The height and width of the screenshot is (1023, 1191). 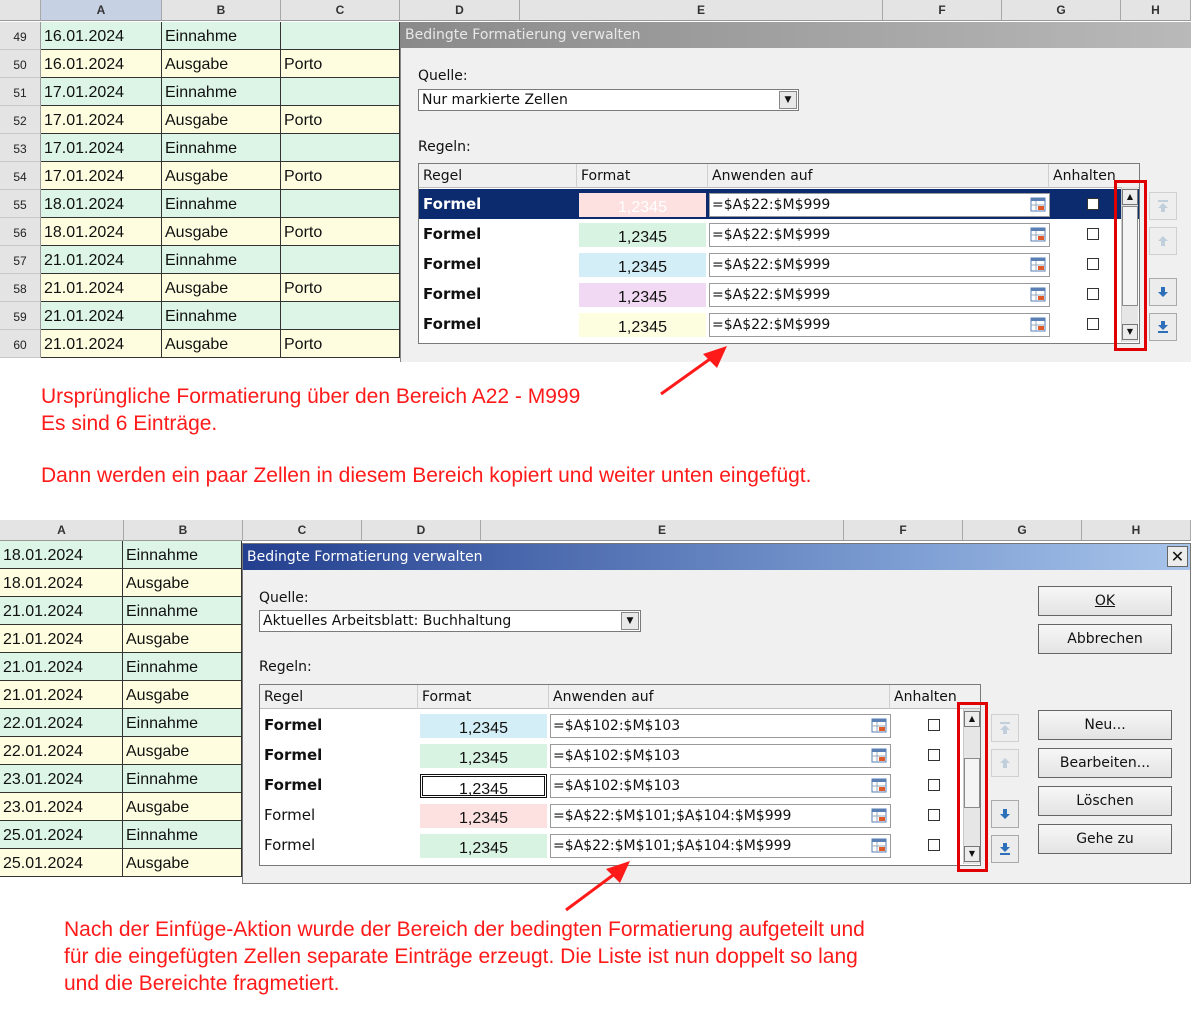 I want to click on move-bottom-button, so click(x=1163, y=327).